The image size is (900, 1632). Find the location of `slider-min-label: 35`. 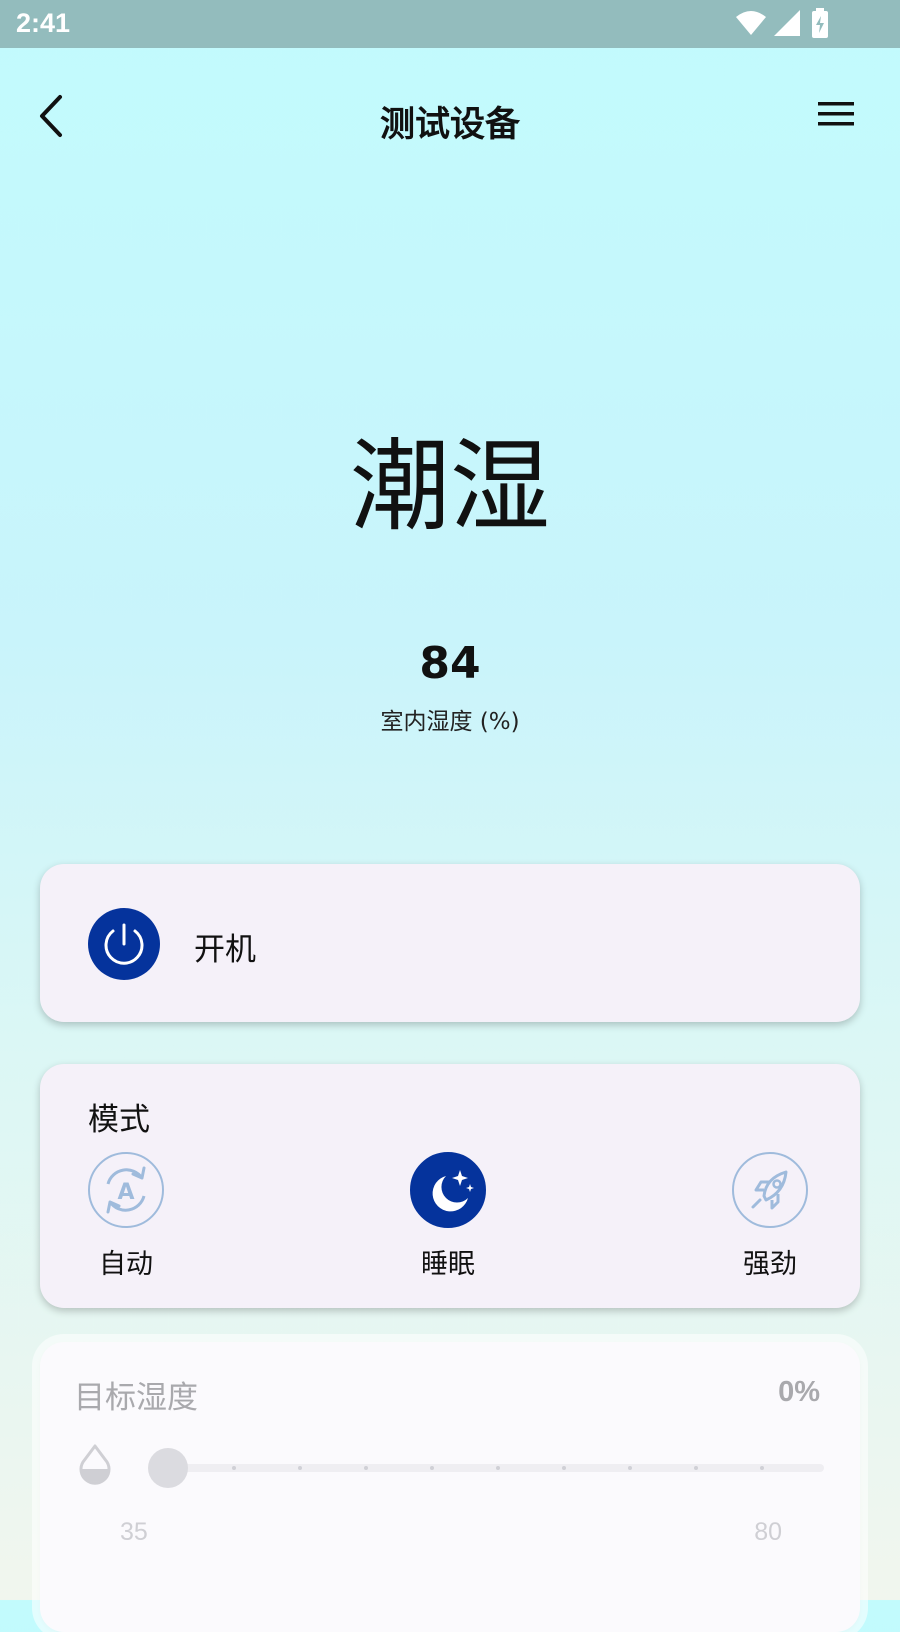

slider-min-label: 35 is located at coordinates (134, 1532).